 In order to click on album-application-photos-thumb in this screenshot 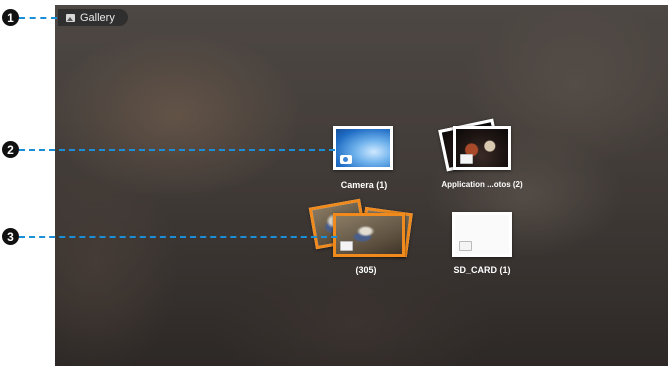, I will do `click(482, 148)`.